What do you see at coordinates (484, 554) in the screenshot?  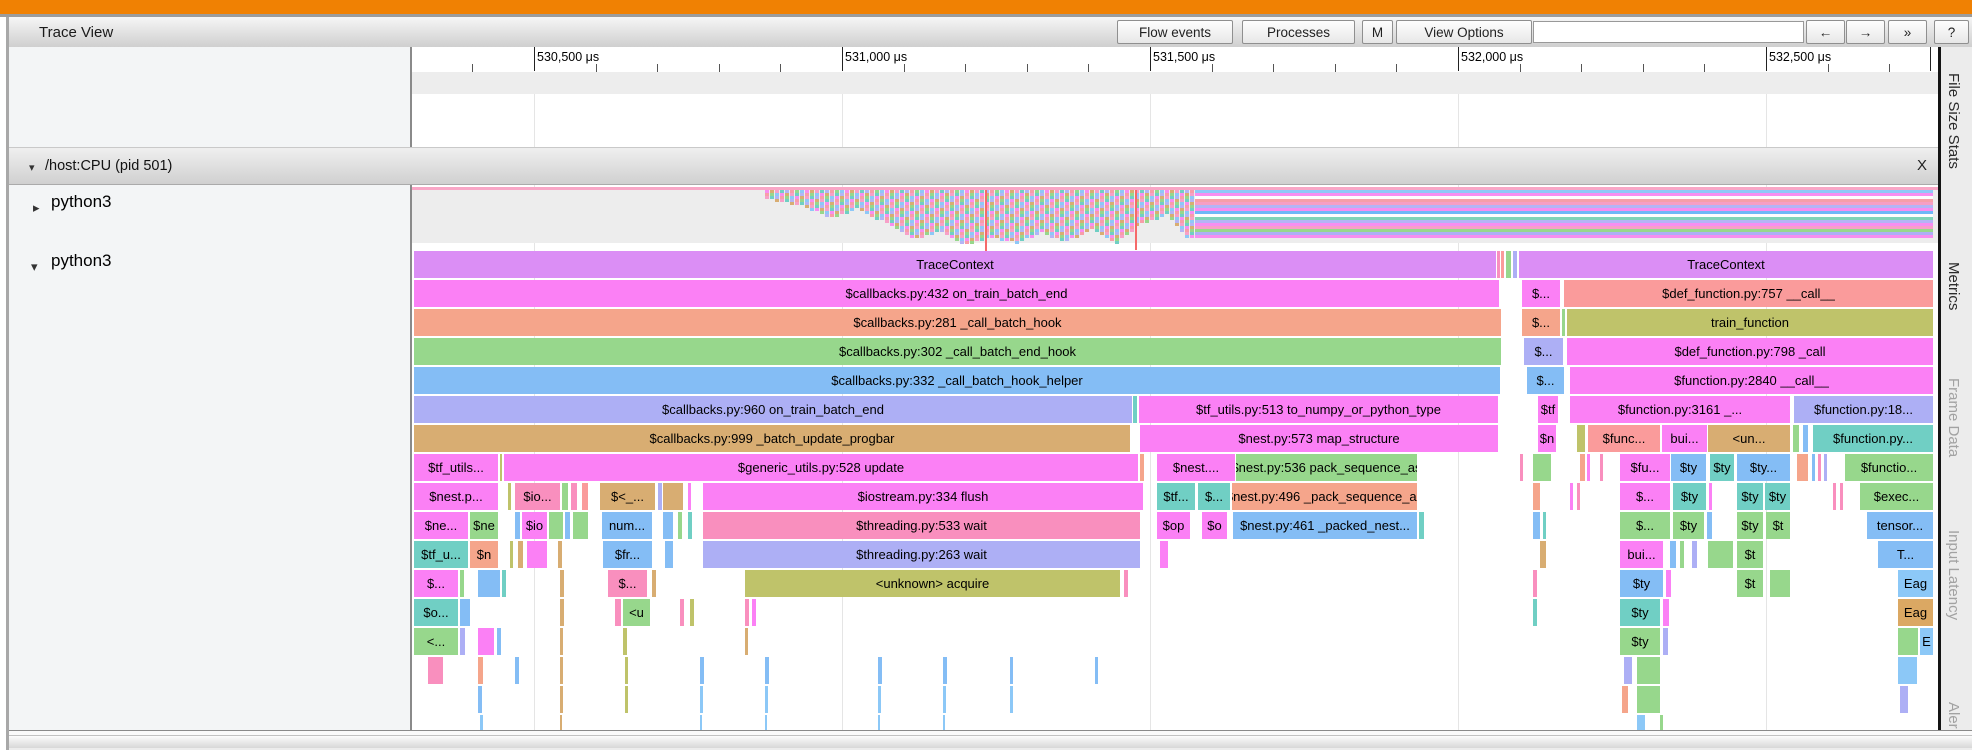 I see `flame-bar: $n` at bounding box center [484, 554].